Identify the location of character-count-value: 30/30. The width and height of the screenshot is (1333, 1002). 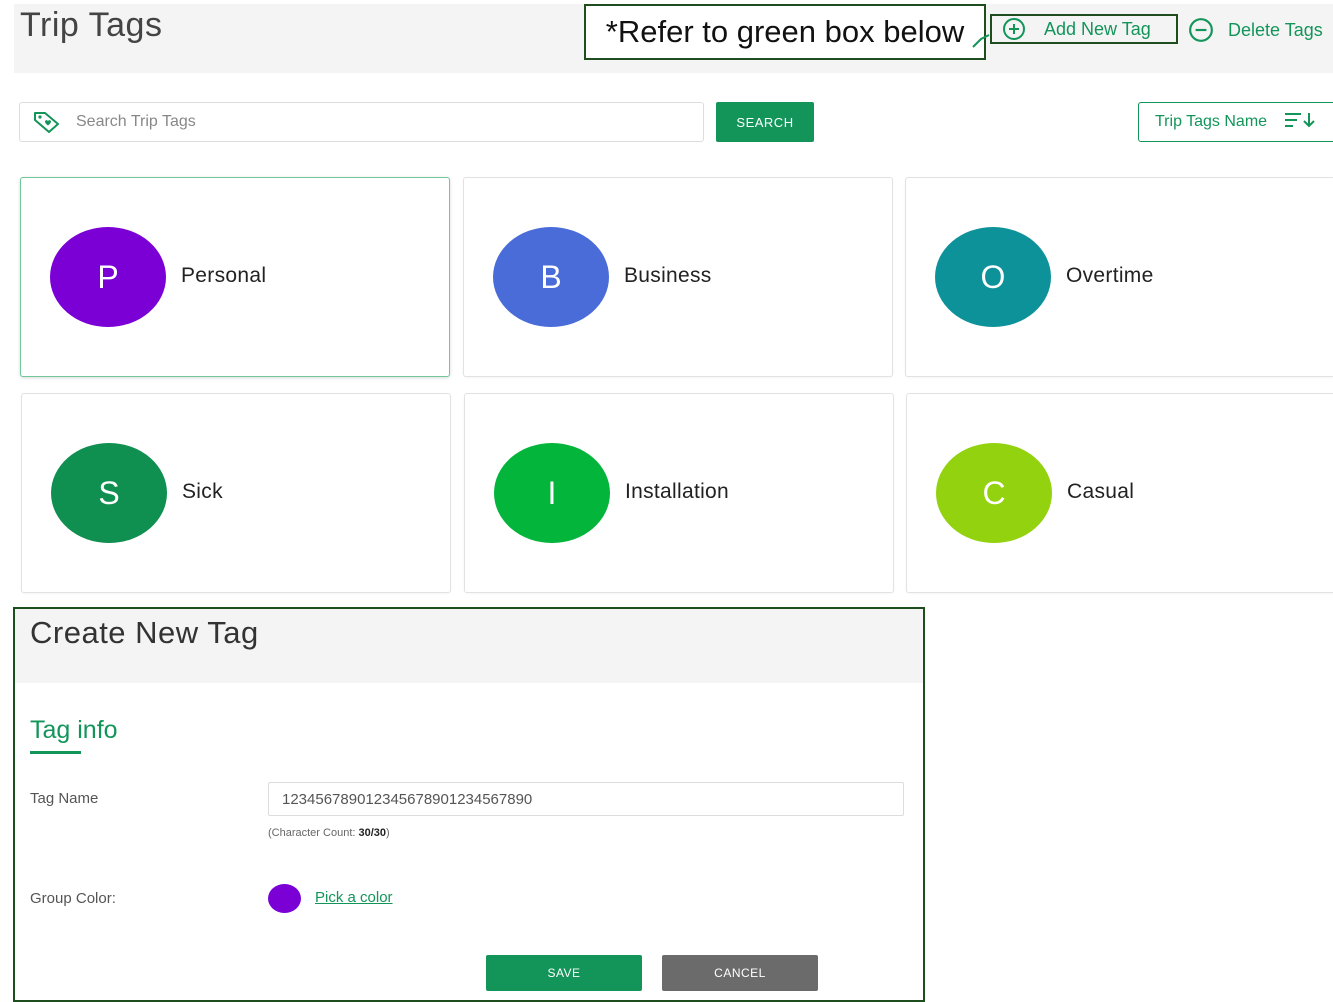
(372, 833).